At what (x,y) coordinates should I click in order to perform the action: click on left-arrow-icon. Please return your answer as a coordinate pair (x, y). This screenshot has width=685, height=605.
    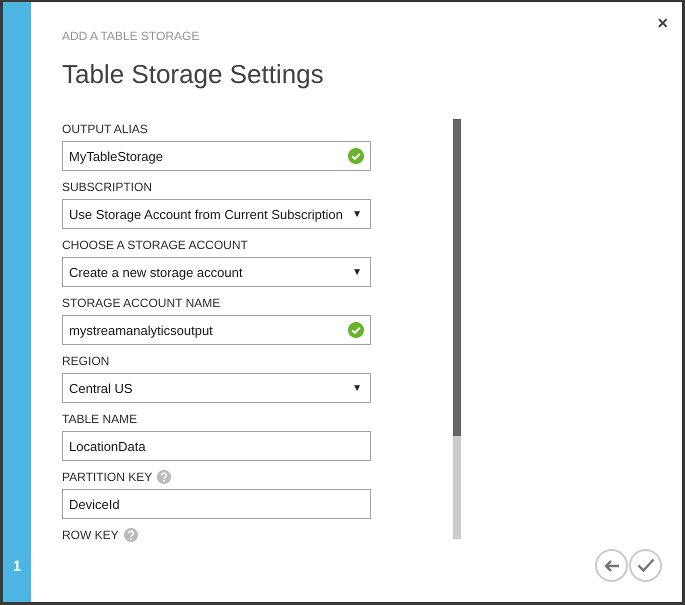
    Looking at the image, I should click on (611, 565).